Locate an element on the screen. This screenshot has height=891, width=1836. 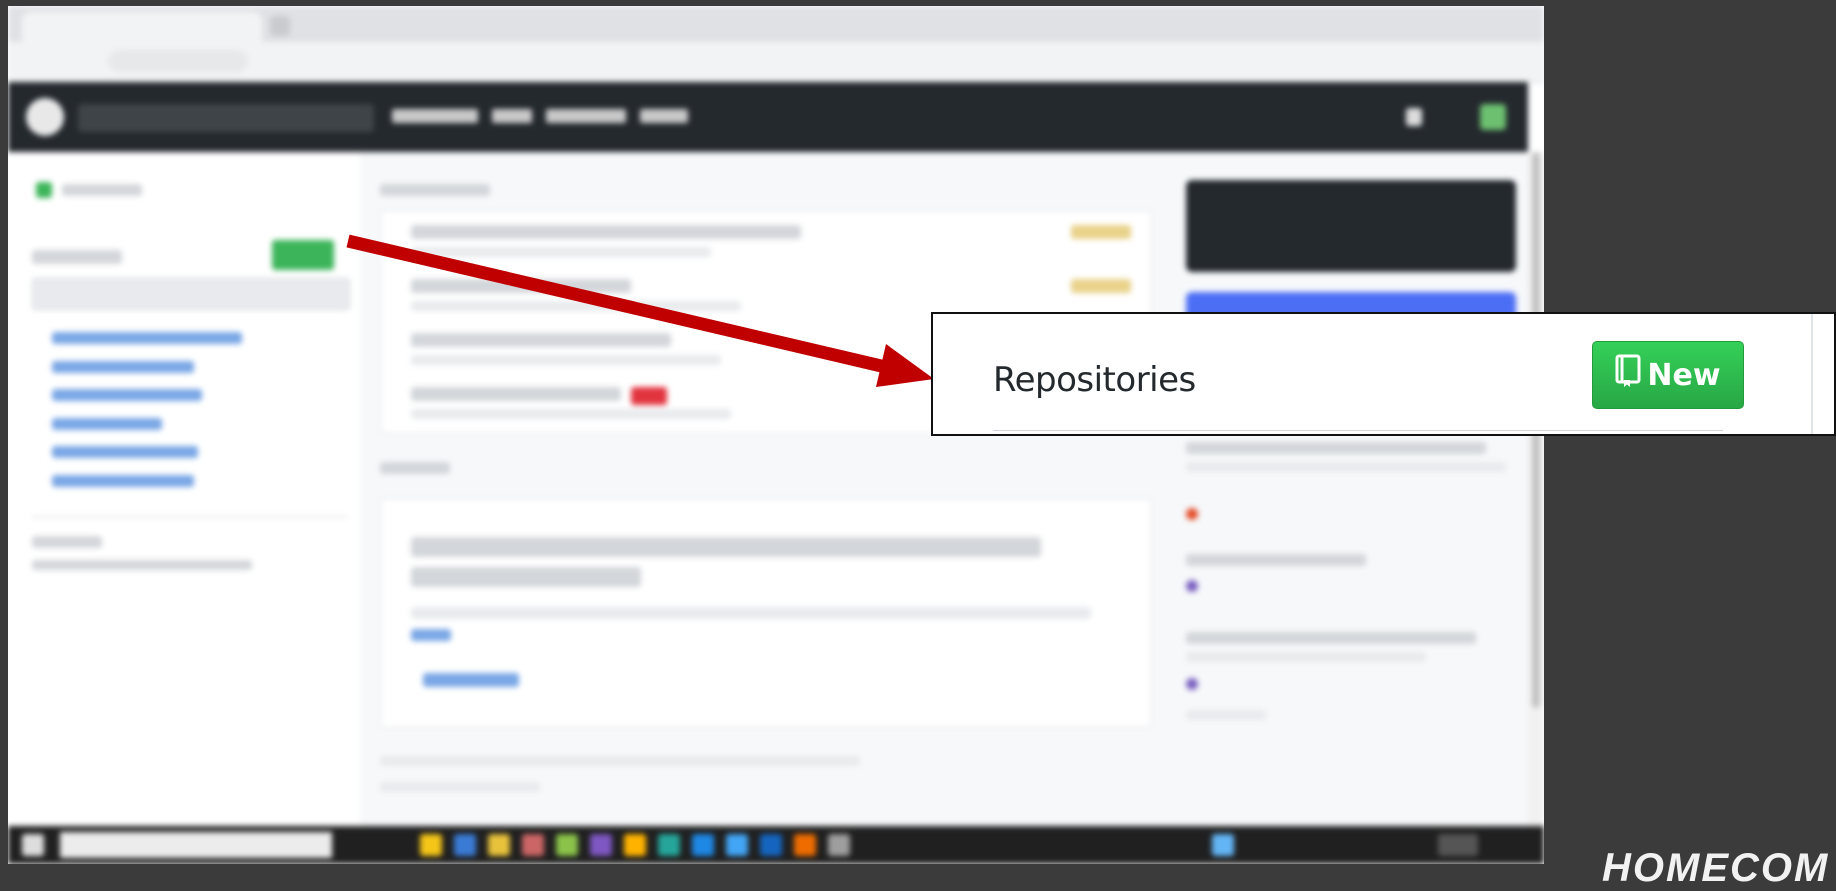
github-logo-icon is located at coordinates (45, 117).